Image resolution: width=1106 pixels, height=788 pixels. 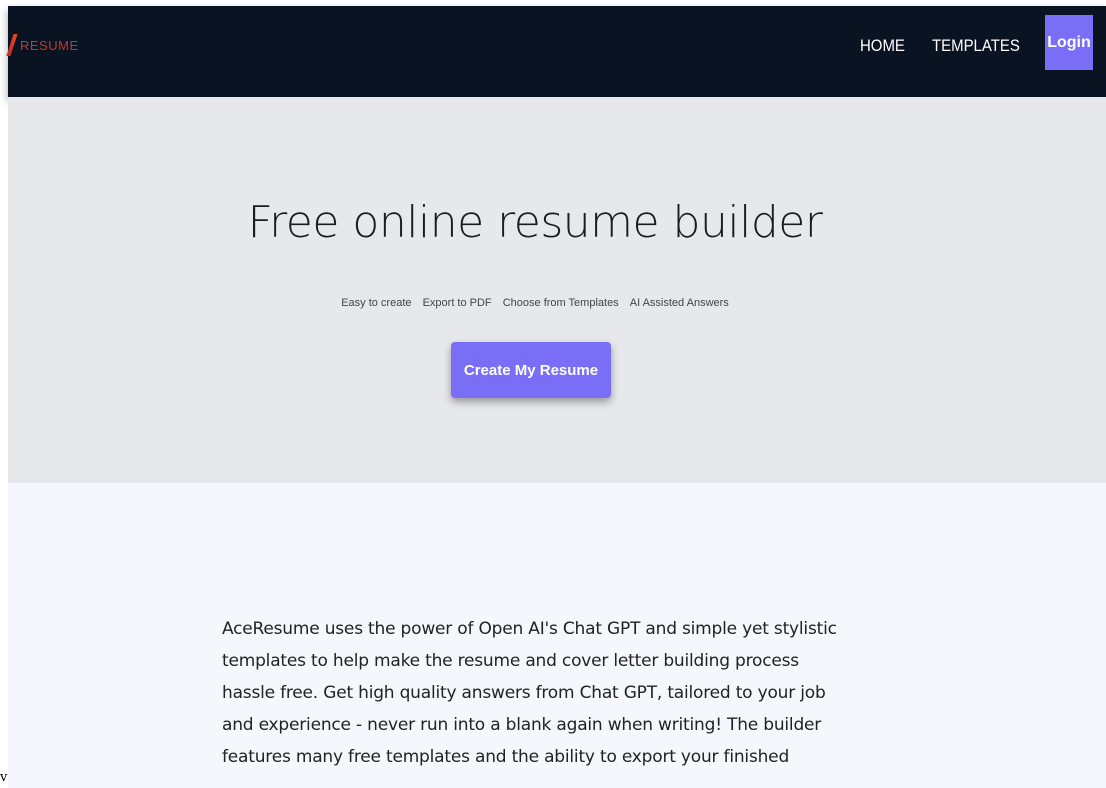 What do you see at coordinates (4, 394) in the screenshot?
I see `left-gutter` at bounding box center [4, 394].